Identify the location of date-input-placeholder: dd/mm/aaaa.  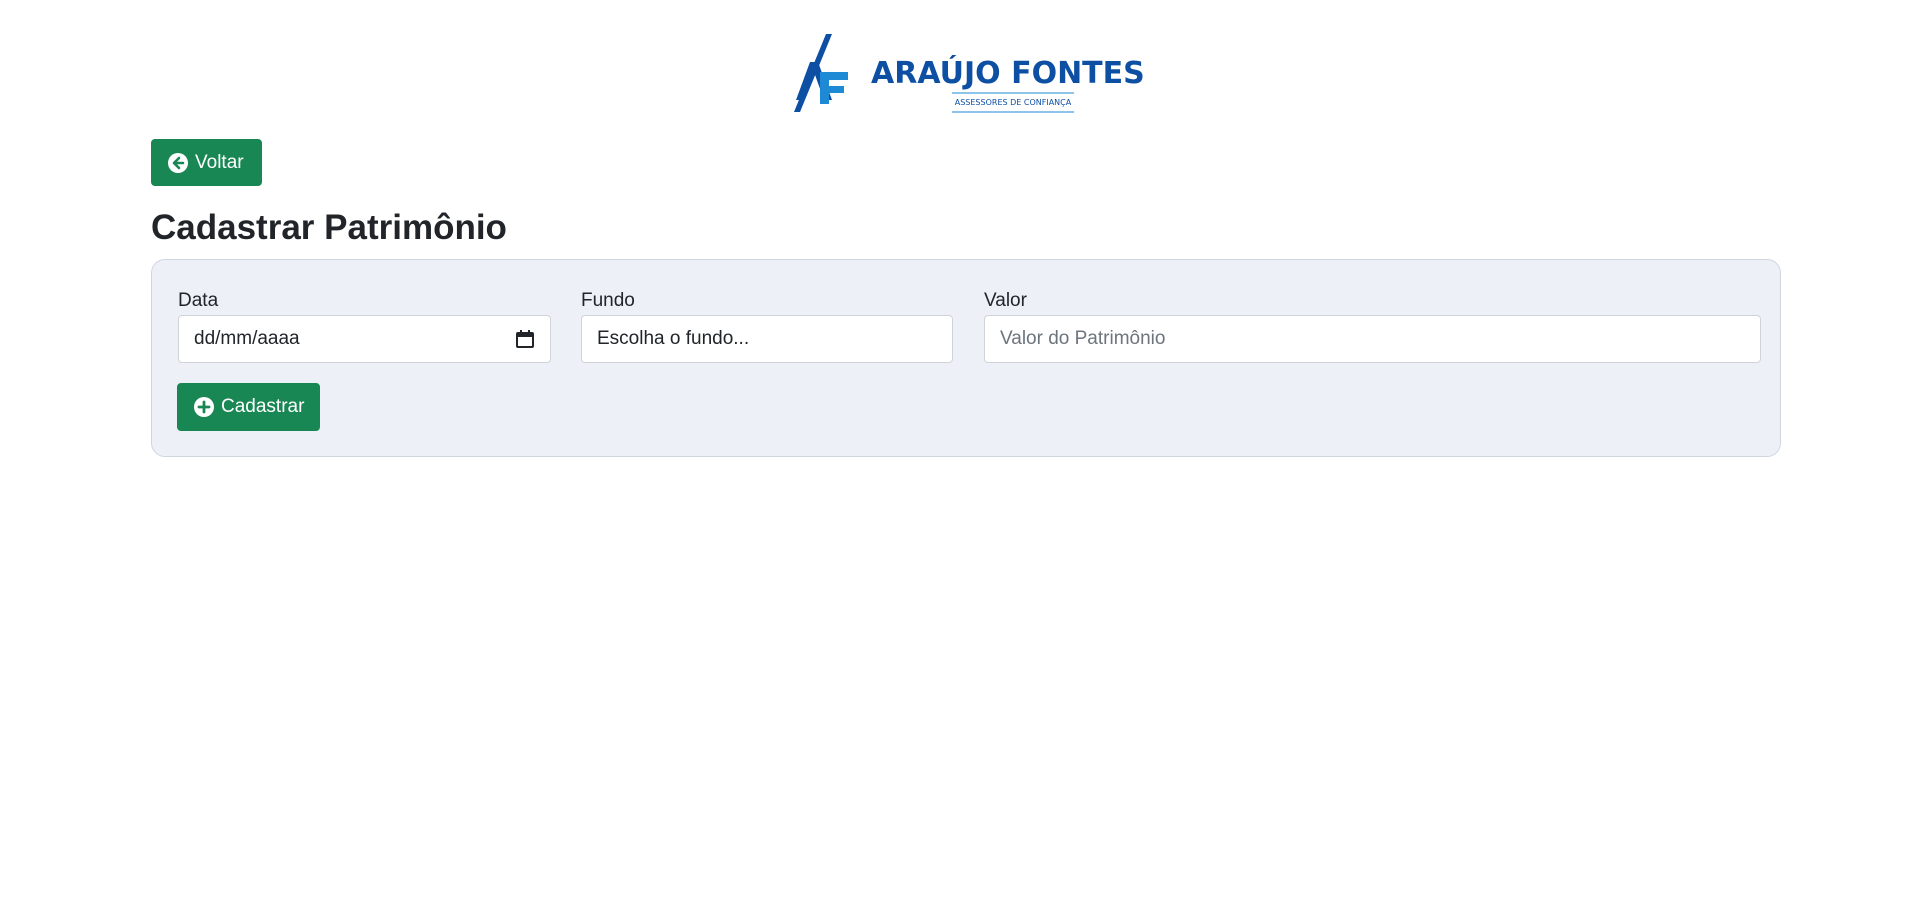
(247, 338).